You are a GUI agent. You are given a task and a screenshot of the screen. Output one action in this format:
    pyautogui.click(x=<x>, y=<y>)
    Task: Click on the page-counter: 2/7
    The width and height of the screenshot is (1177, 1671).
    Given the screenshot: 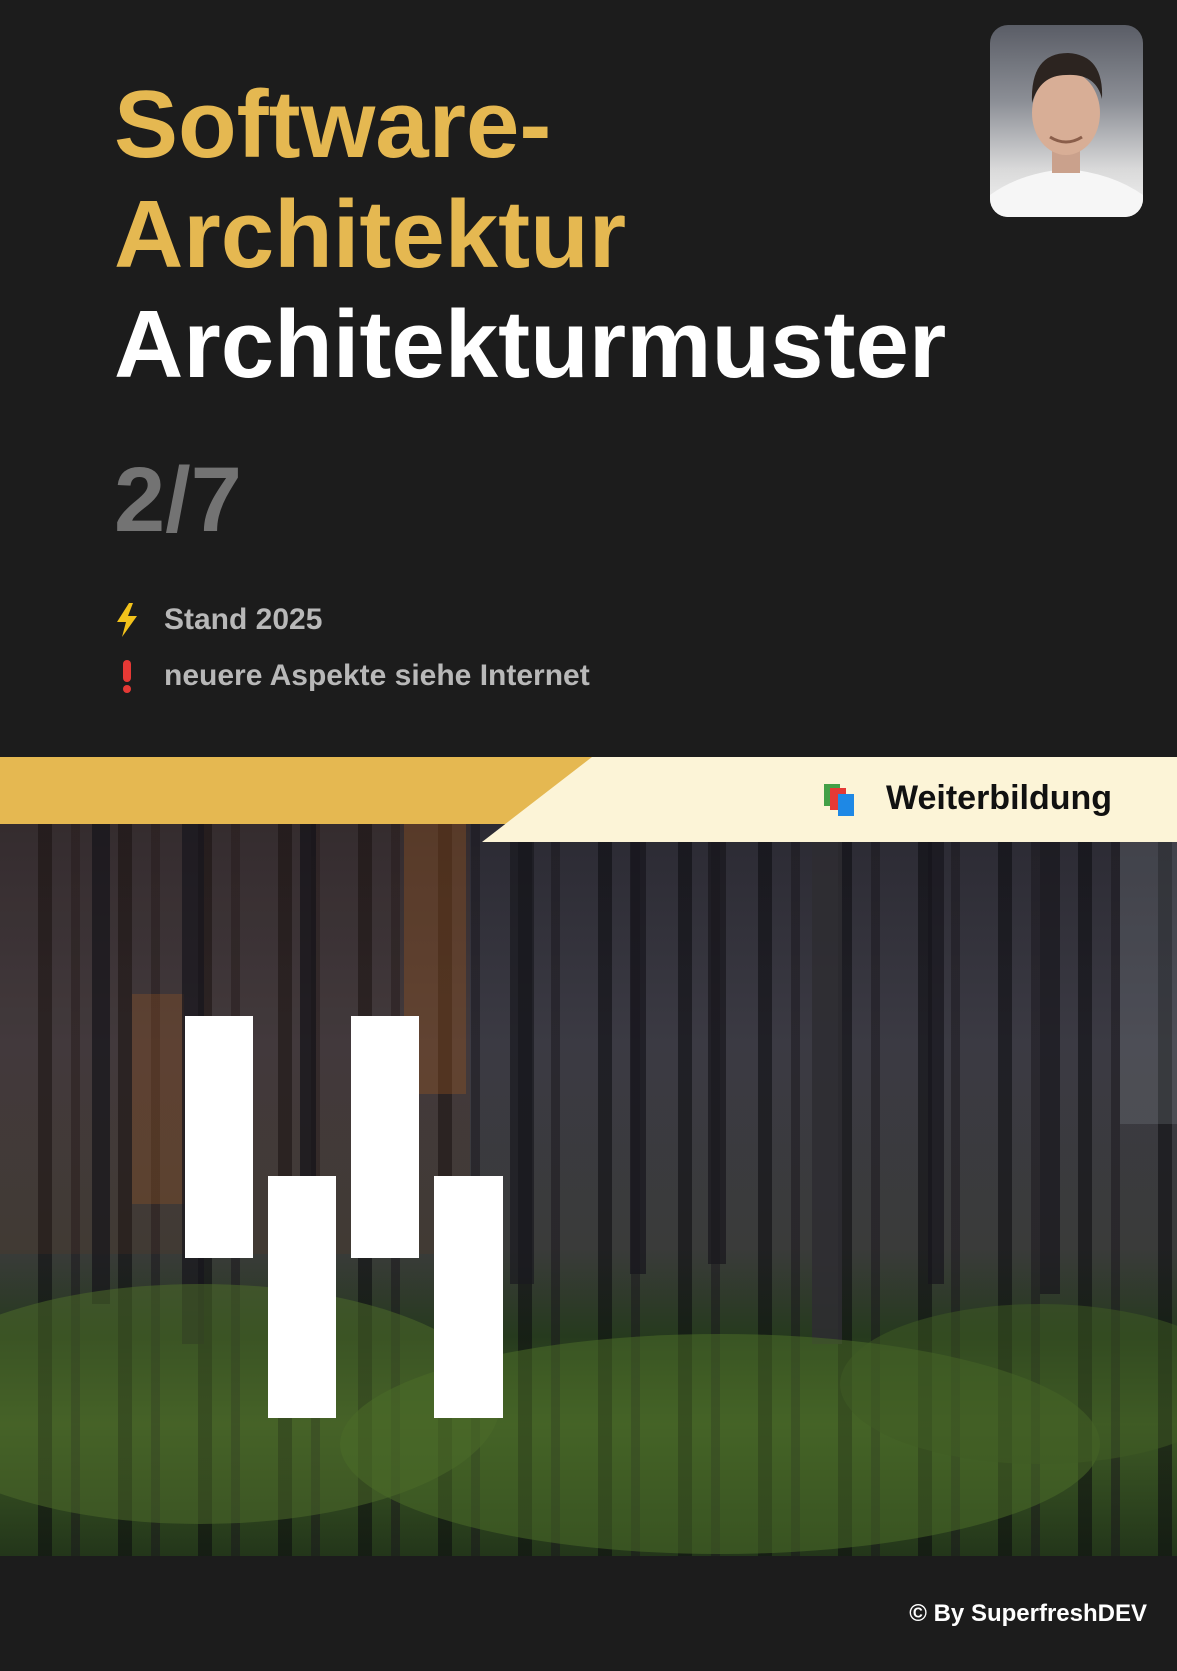 What is the action you would take?
    pyautogui.click(x=178, y=500)
    